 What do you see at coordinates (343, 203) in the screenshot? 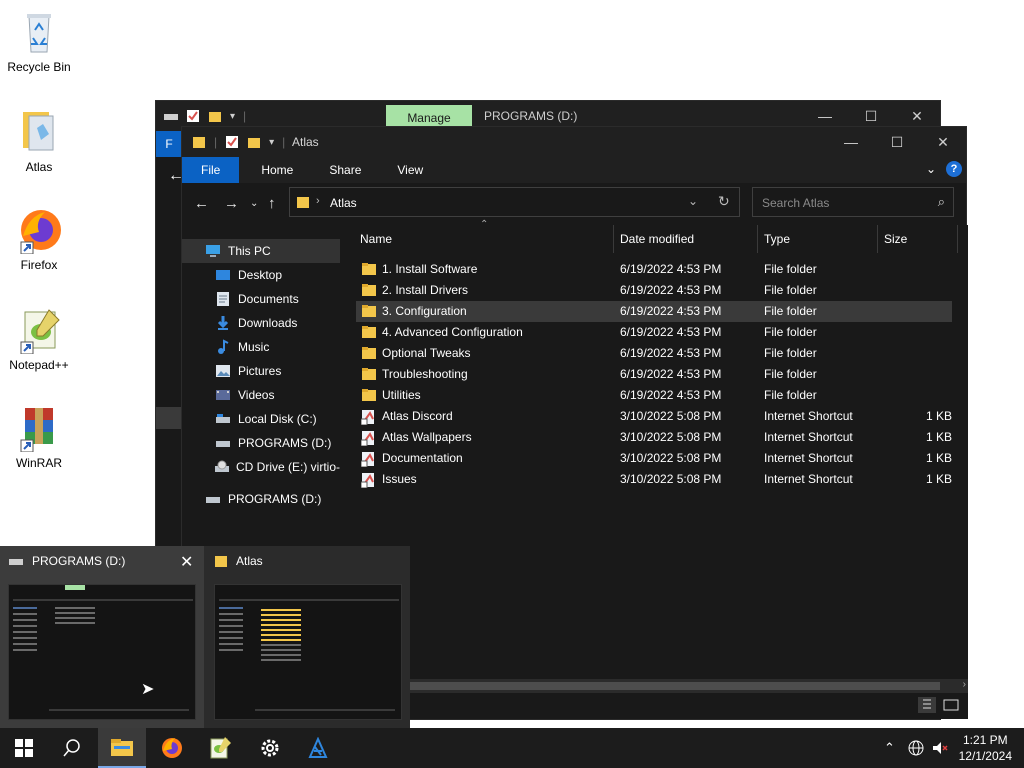
I see `breadcrumb: Atlas` at bounding box center [343, 203].